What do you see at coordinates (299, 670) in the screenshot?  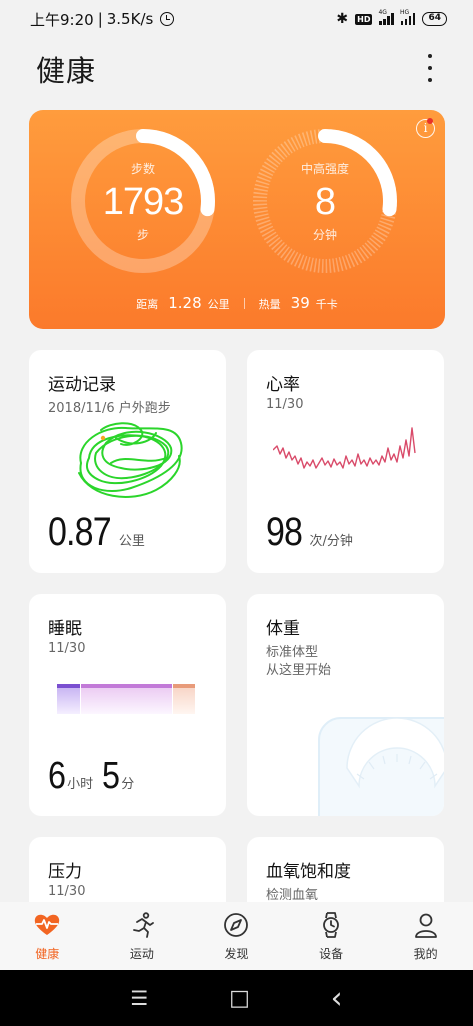 I see `weight-line2: 从这里开始` at bounding box center [299, 670].